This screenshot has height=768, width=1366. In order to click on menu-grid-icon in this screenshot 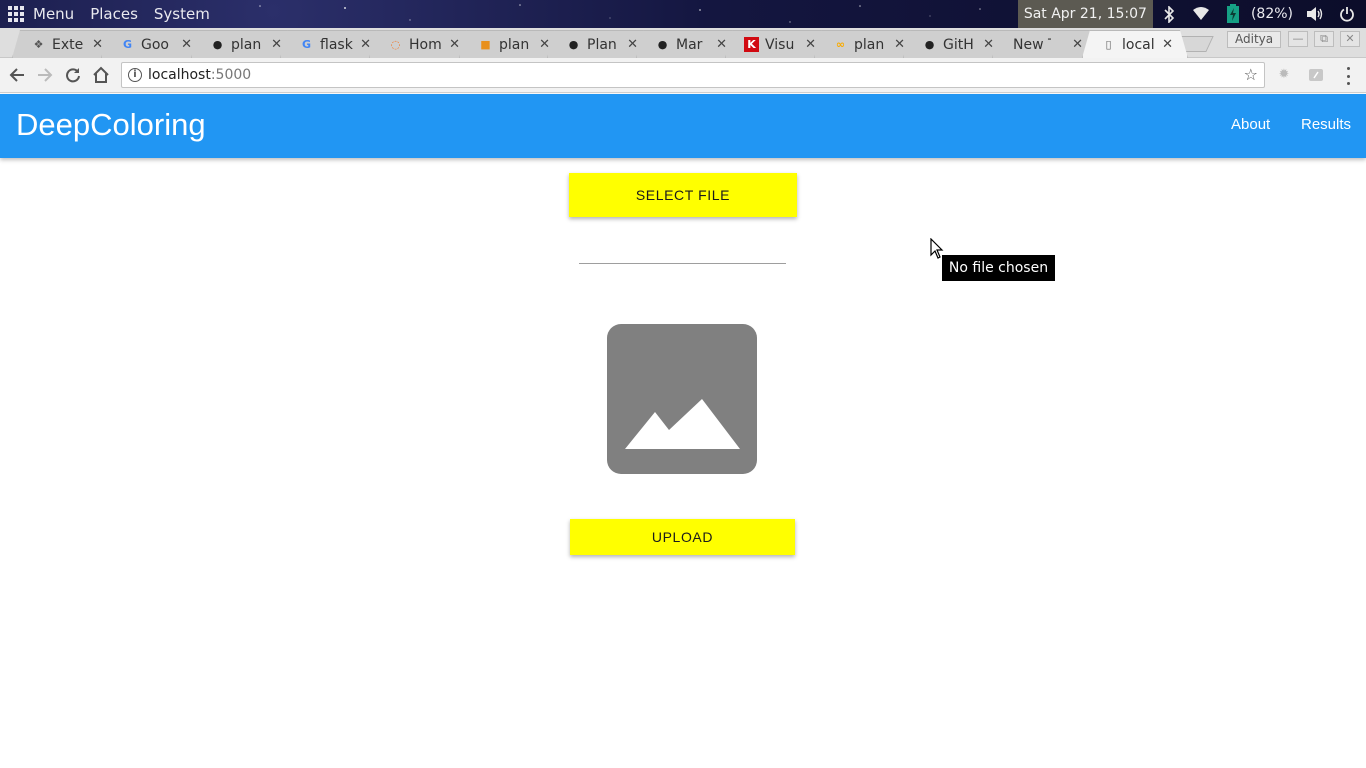, I will do `click(16, 14)`.